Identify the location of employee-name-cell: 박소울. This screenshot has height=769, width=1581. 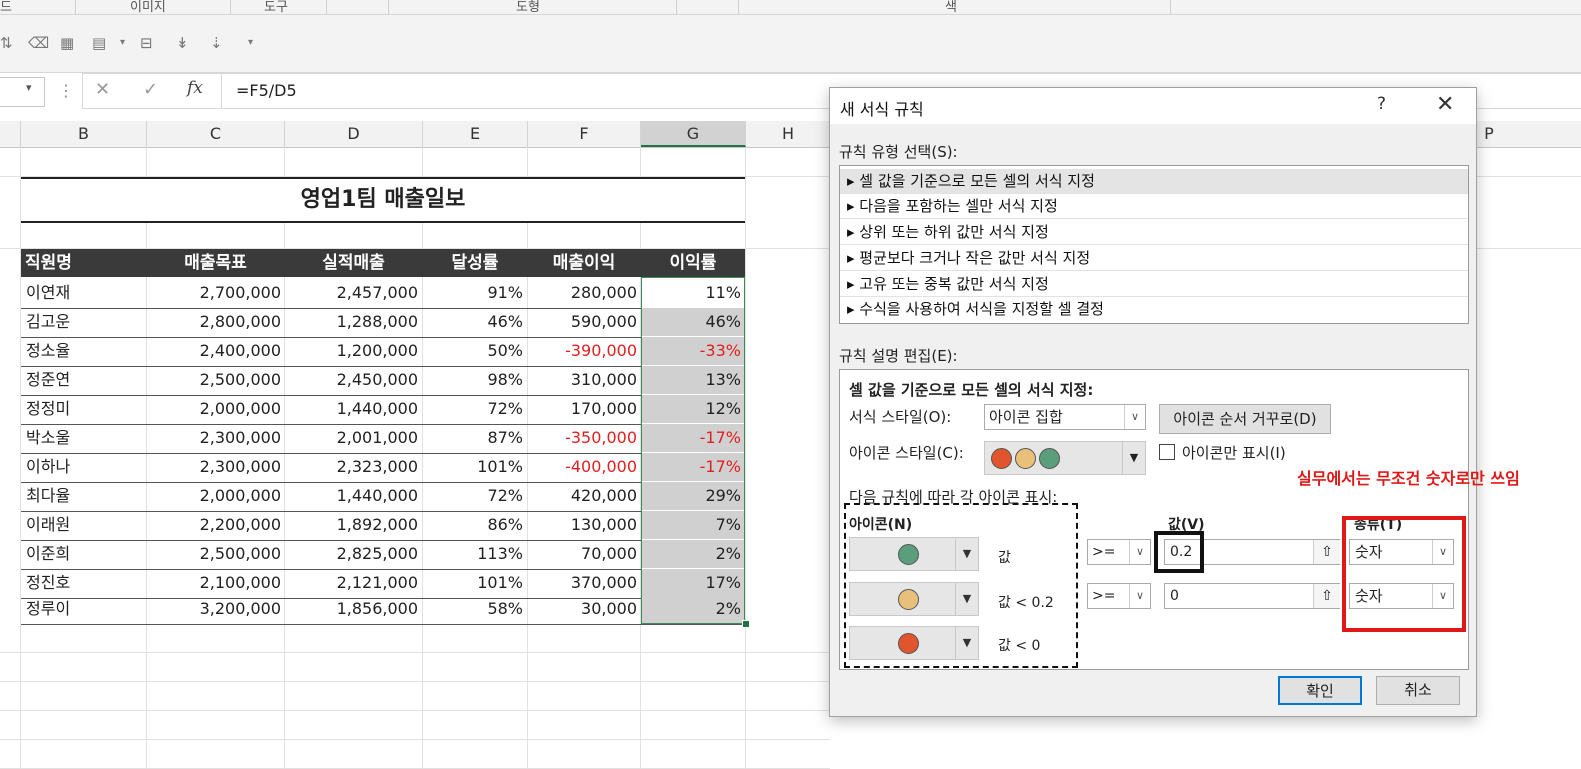
(86, 438).